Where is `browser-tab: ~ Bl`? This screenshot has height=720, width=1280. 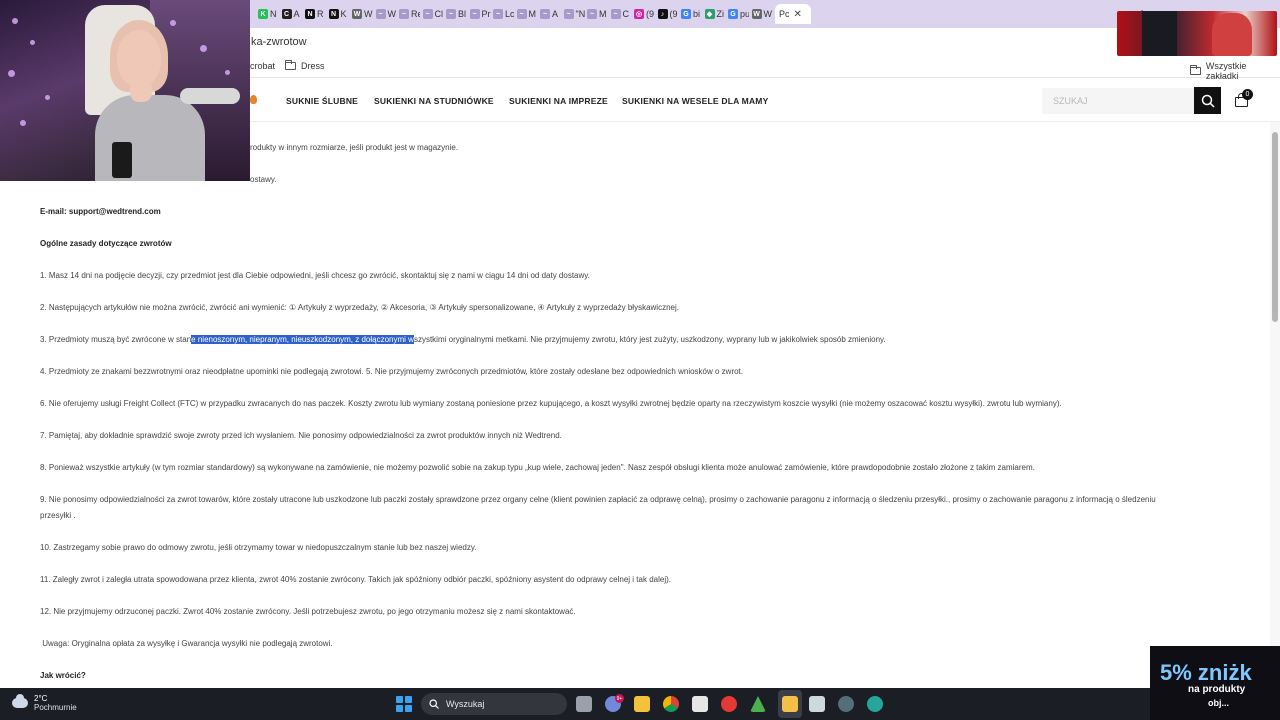
browser-tab: ~ Bl is located at coordinates (456, 14).